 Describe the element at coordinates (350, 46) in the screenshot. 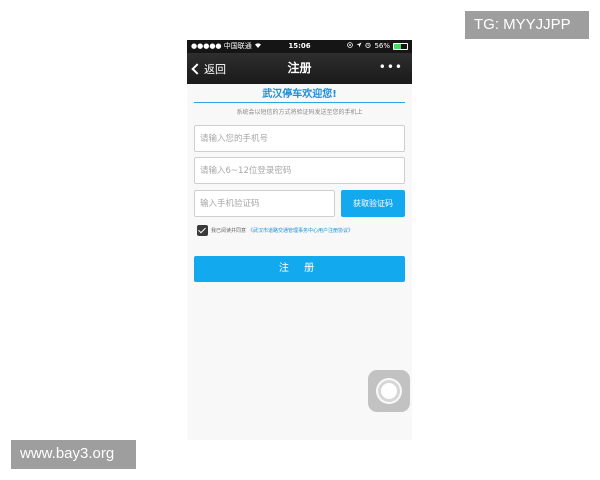

I see `lock-rotation-icon` at that location.